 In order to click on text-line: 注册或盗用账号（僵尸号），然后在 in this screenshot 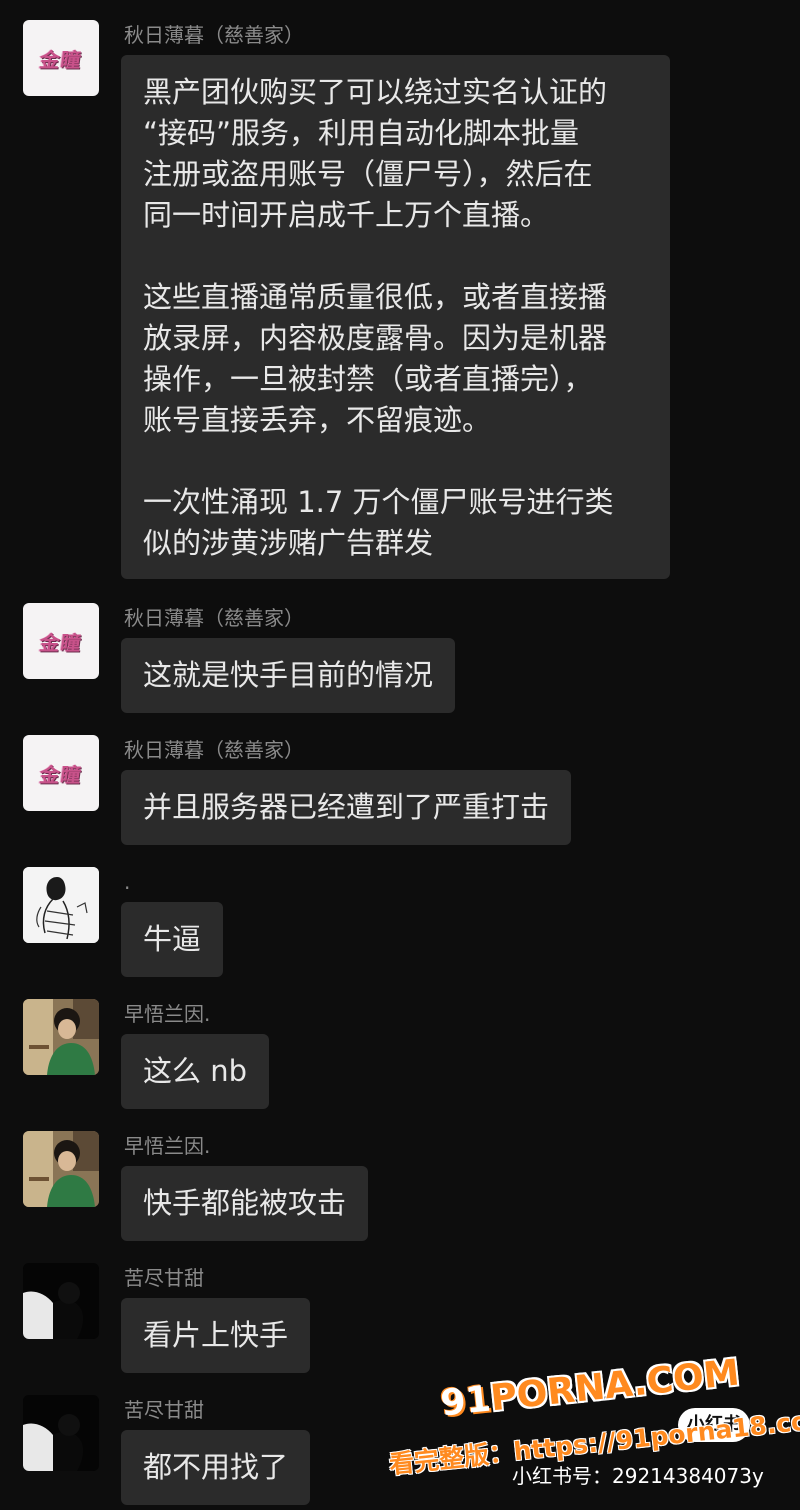, I will do `click(368, 174)`.